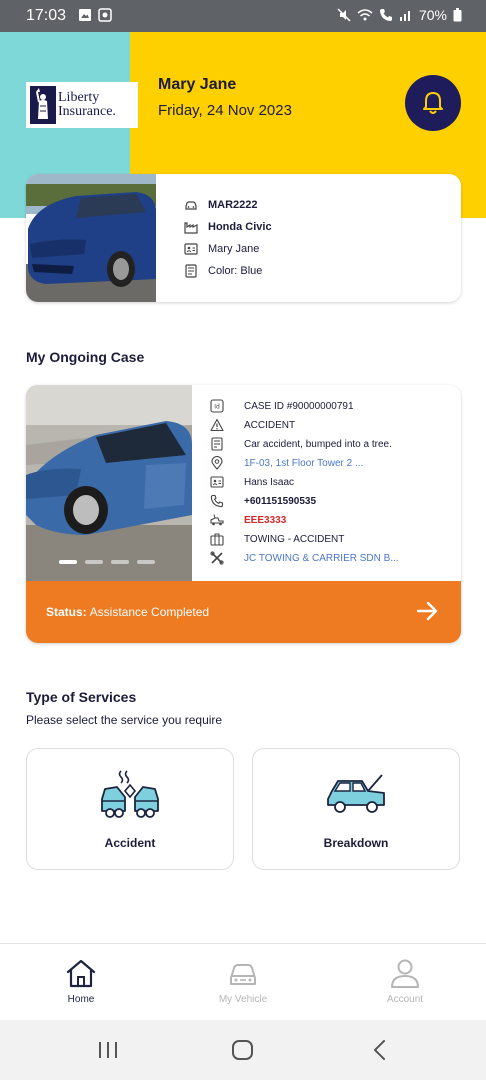 Image resolution: width=486 pixels, height=1080 pixels. I want to click on factory-icon, so click(191, 227).